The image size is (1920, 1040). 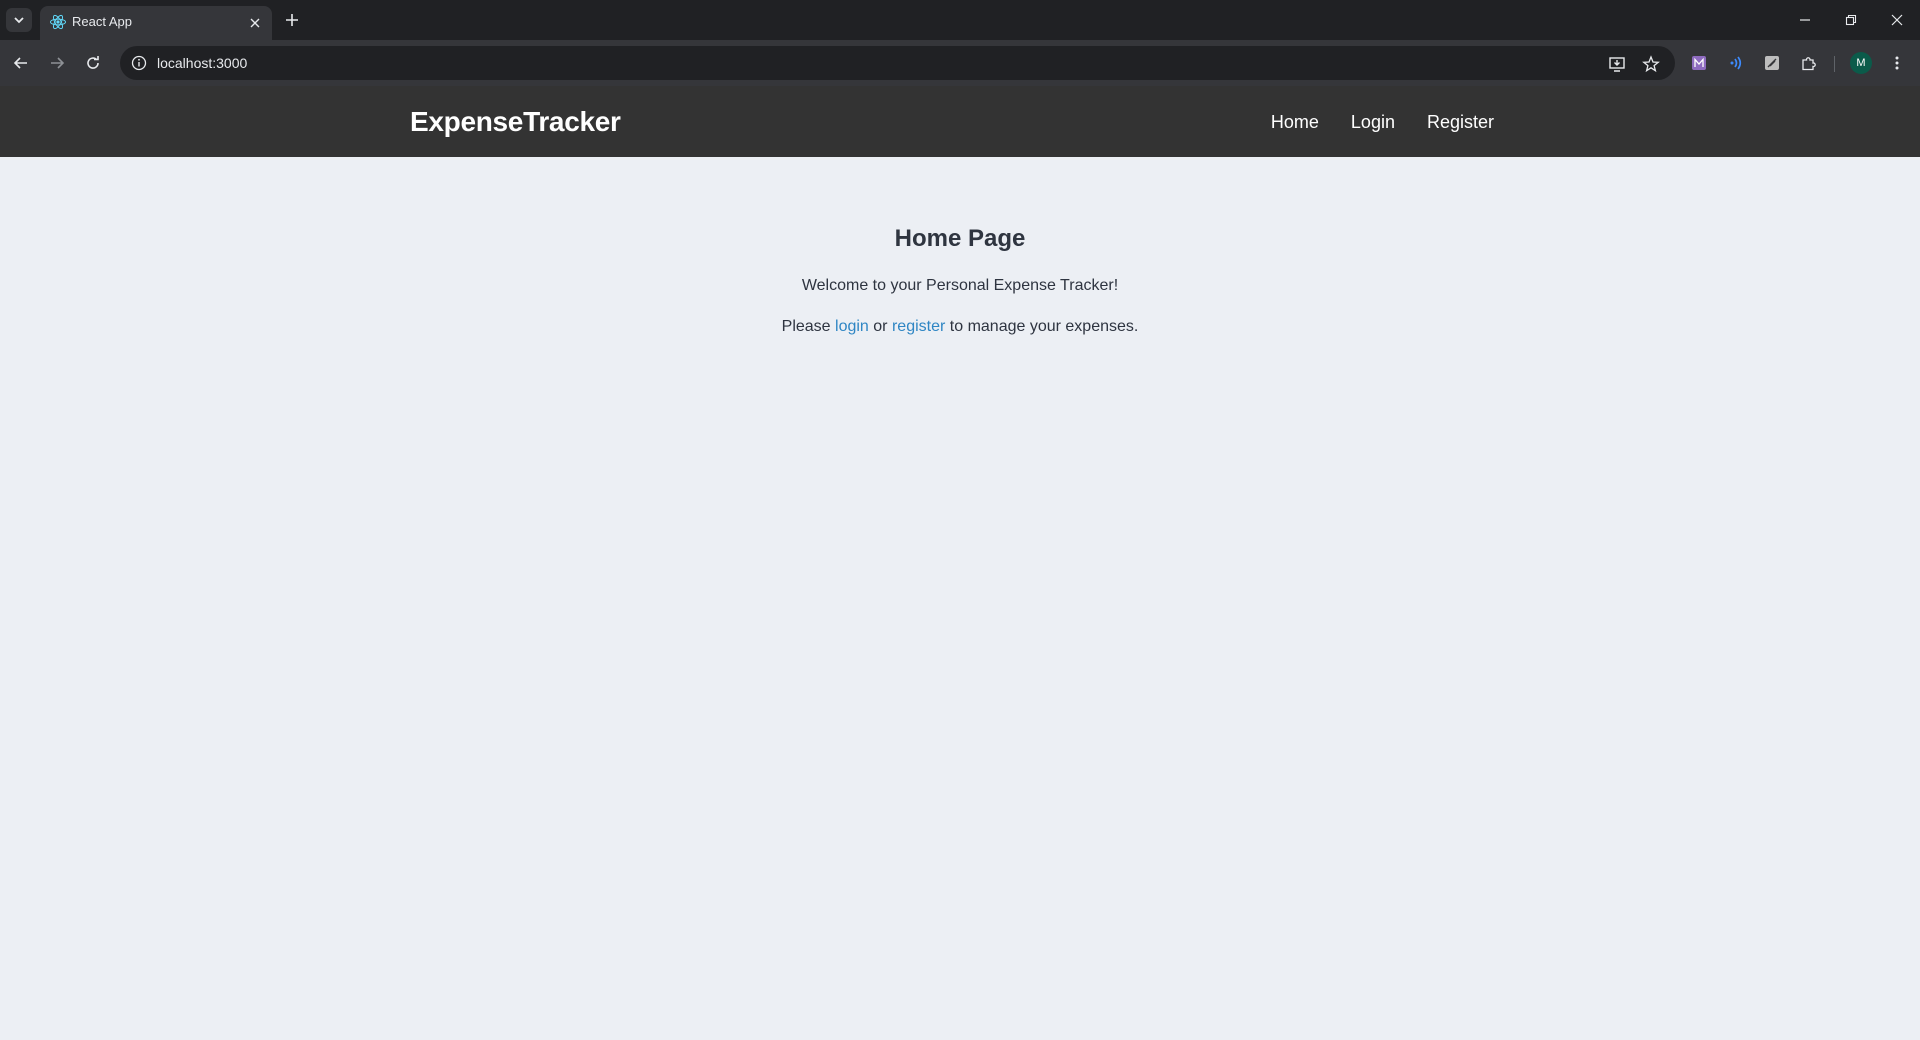 I want to click on puzzle-icon, so click(x=1809, y=64).